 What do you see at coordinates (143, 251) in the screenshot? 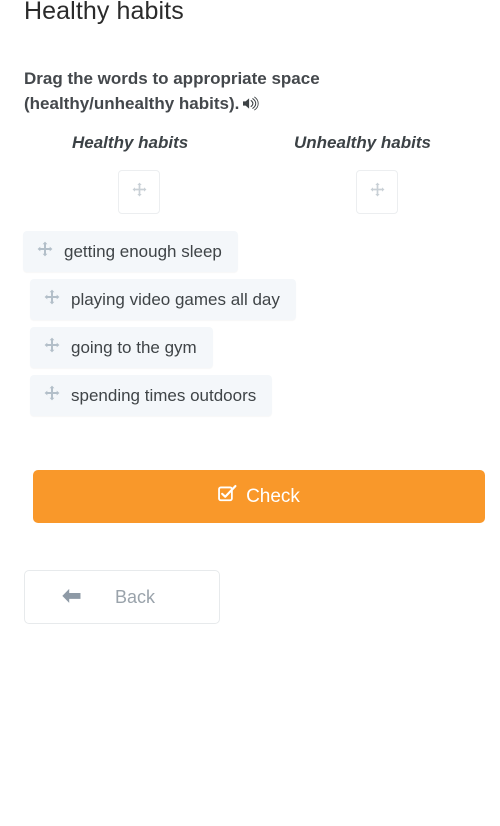
I see `draggable-word-label: getting enough sleep` at bounding box center [143, 251].